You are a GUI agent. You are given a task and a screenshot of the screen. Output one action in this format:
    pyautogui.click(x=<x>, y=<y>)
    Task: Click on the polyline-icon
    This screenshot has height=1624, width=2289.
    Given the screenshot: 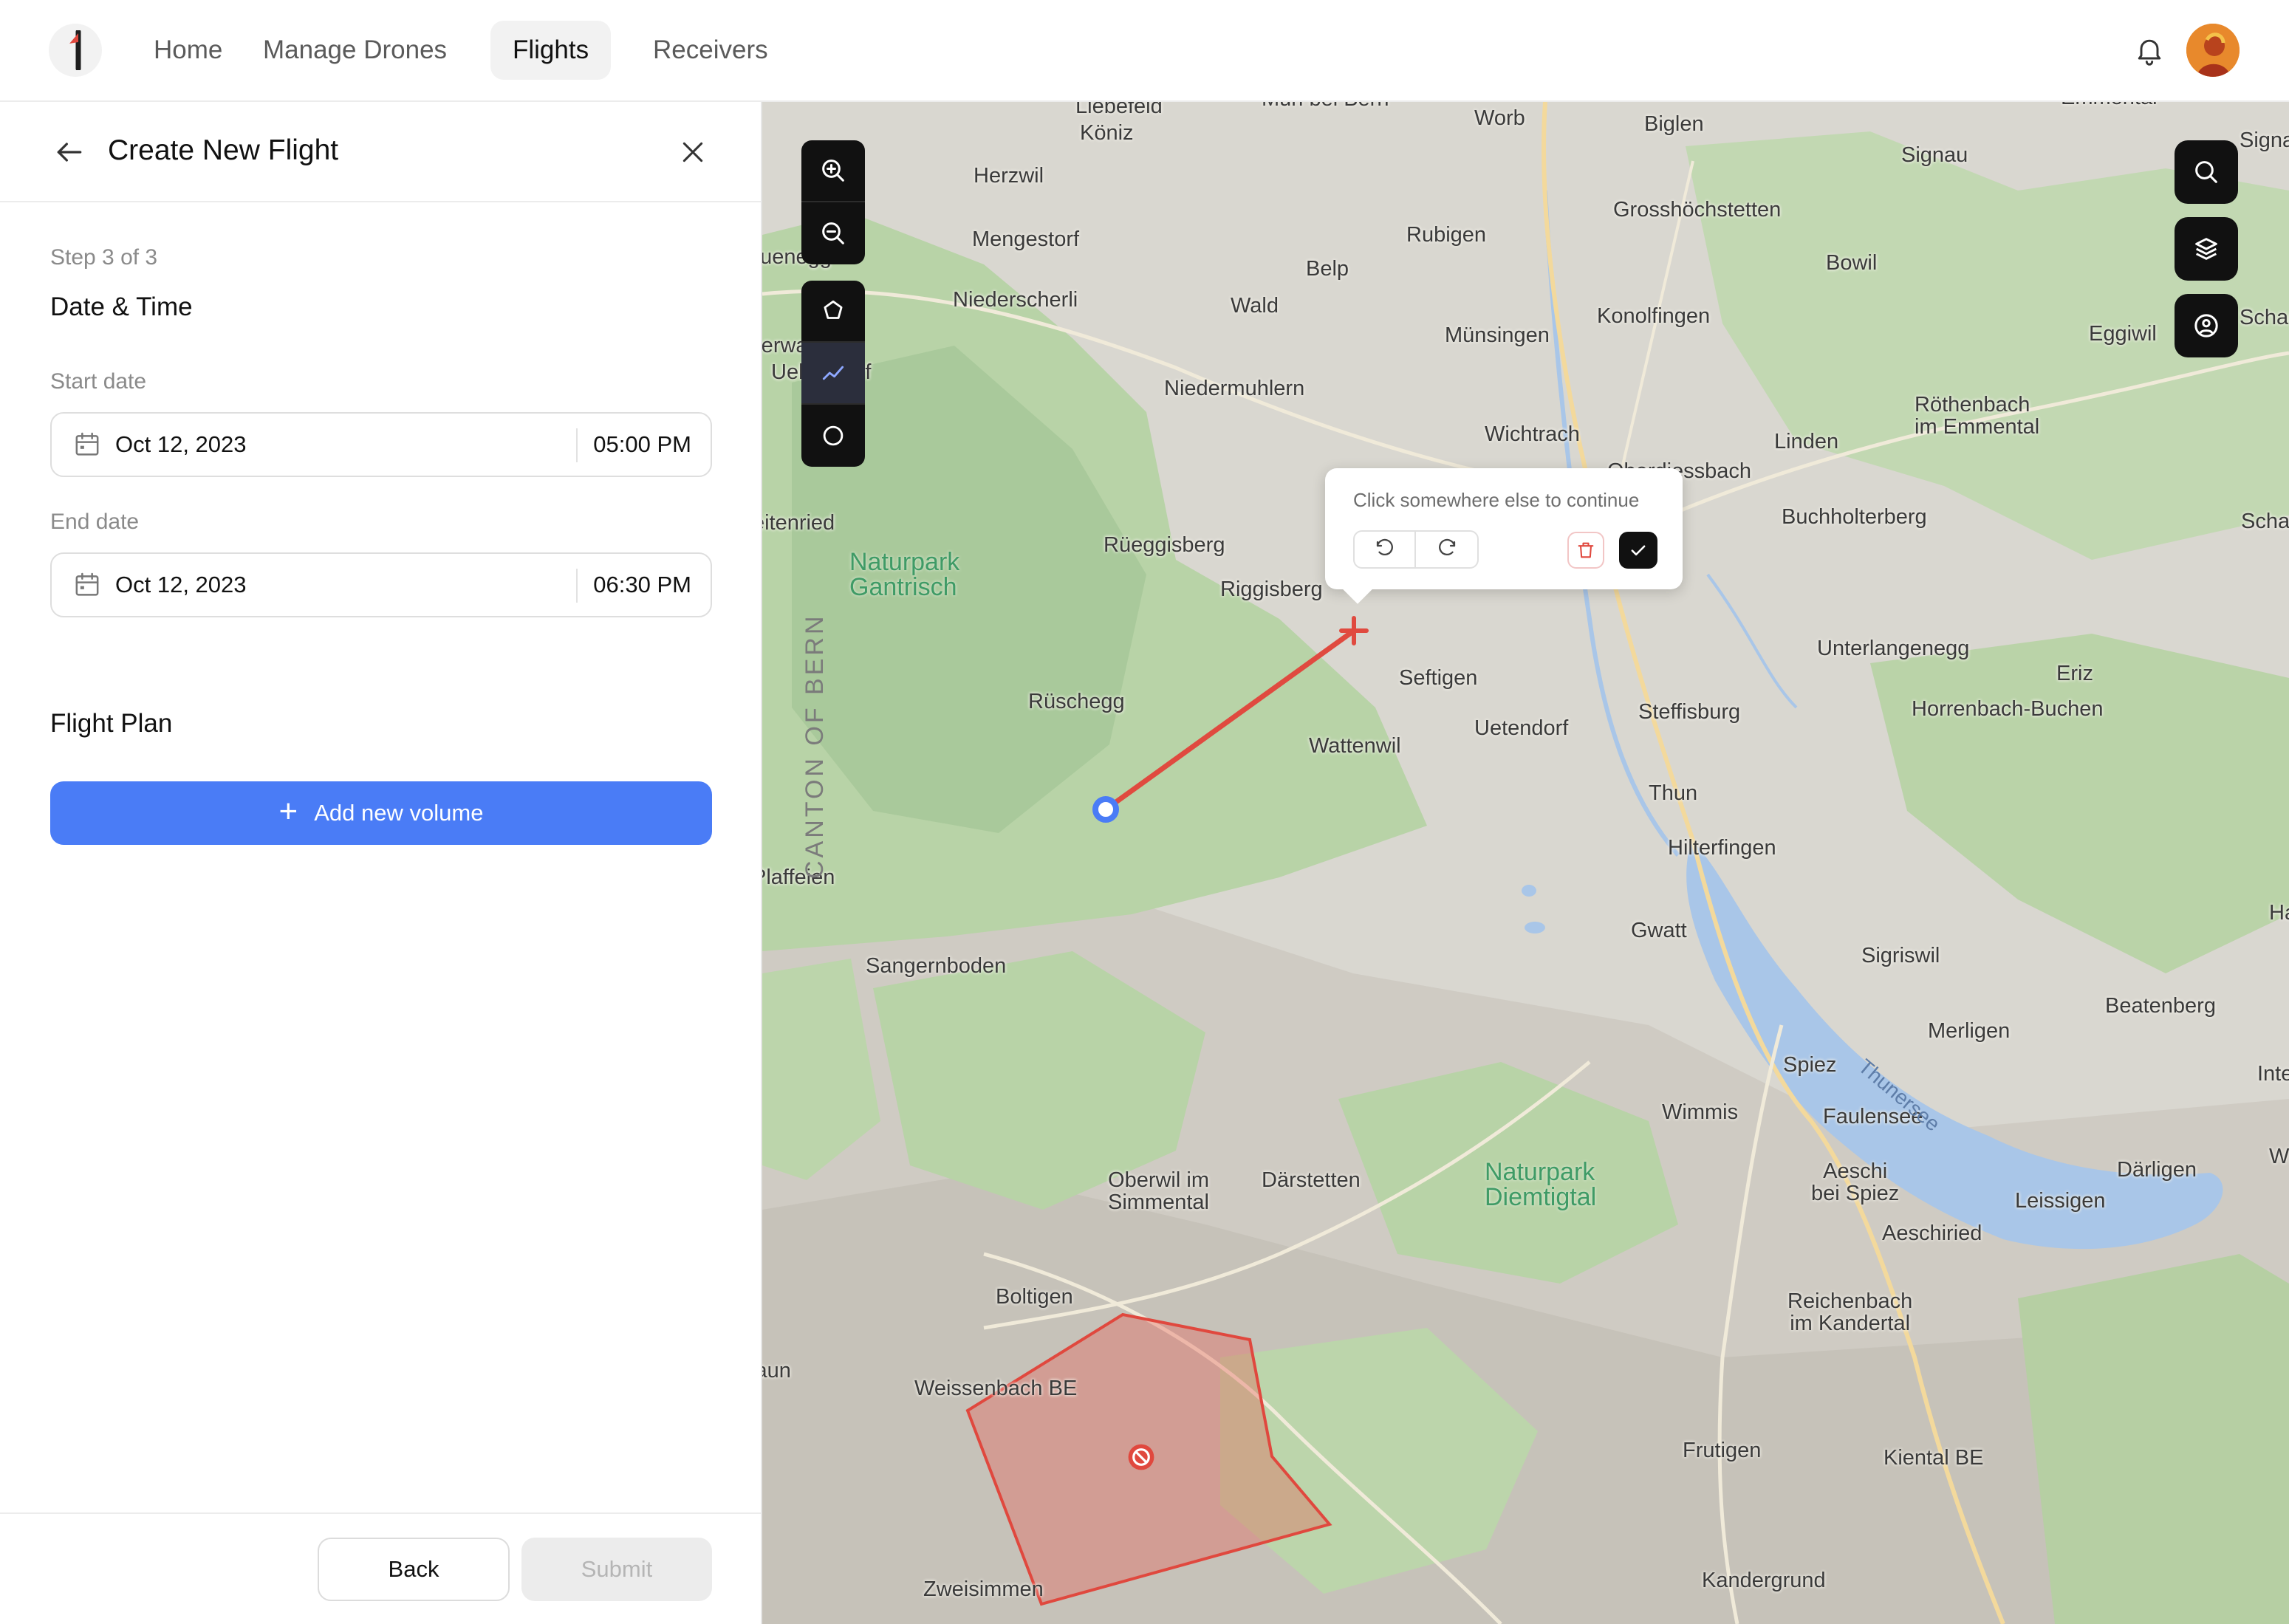 What is the action you would take?
    pyautogui.click(x=833, y=374)
    